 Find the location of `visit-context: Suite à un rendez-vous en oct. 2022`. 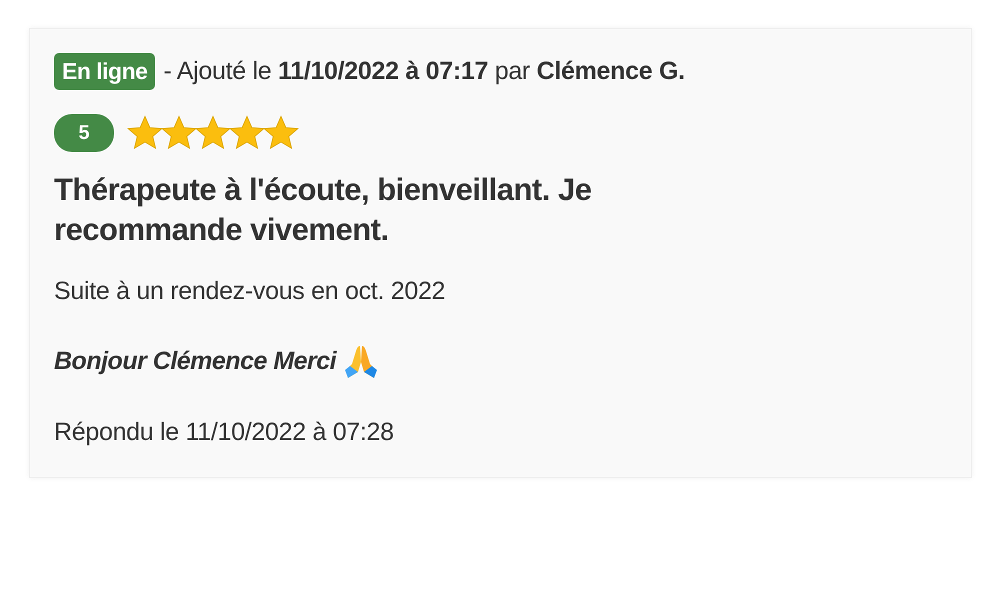

visit-context: Suite à un rendez-vous en oct. 2022 is located at coordinates (250, 291).